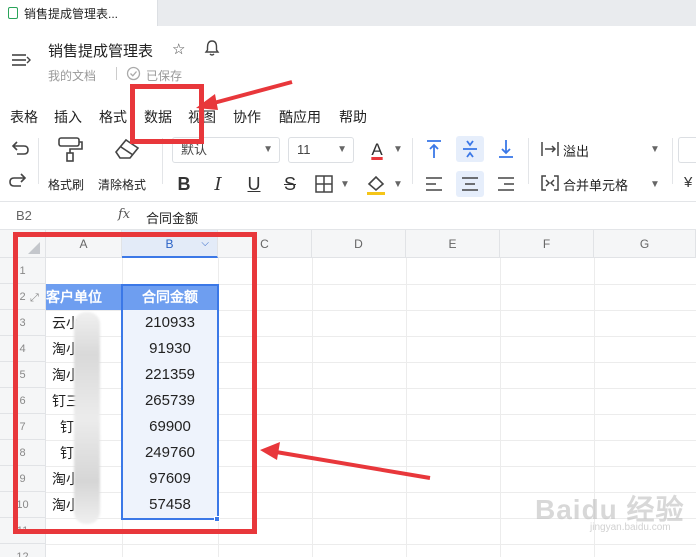  What do you see at coordinates (348, 216) in the screenshot?
I see `formula-bar: B2 fx 合同金额` at bounding box center [348, 216].